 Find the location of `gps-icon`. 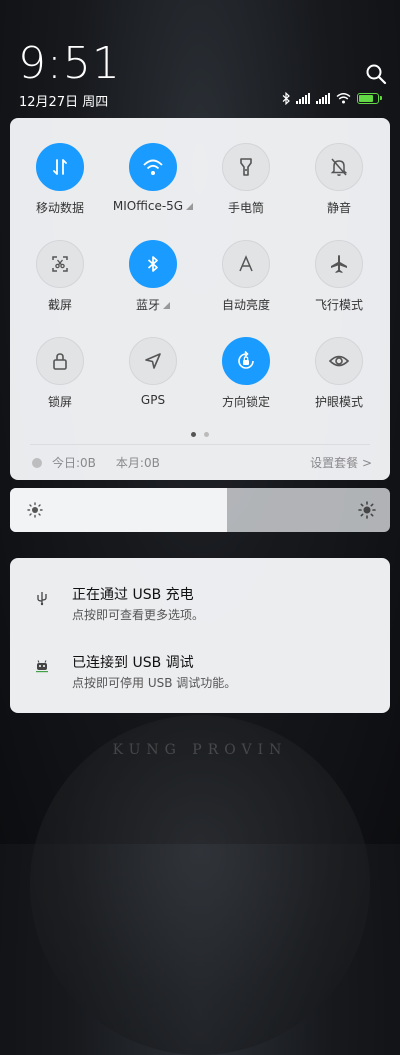

gps-icon is located at coordinates (153, 361).